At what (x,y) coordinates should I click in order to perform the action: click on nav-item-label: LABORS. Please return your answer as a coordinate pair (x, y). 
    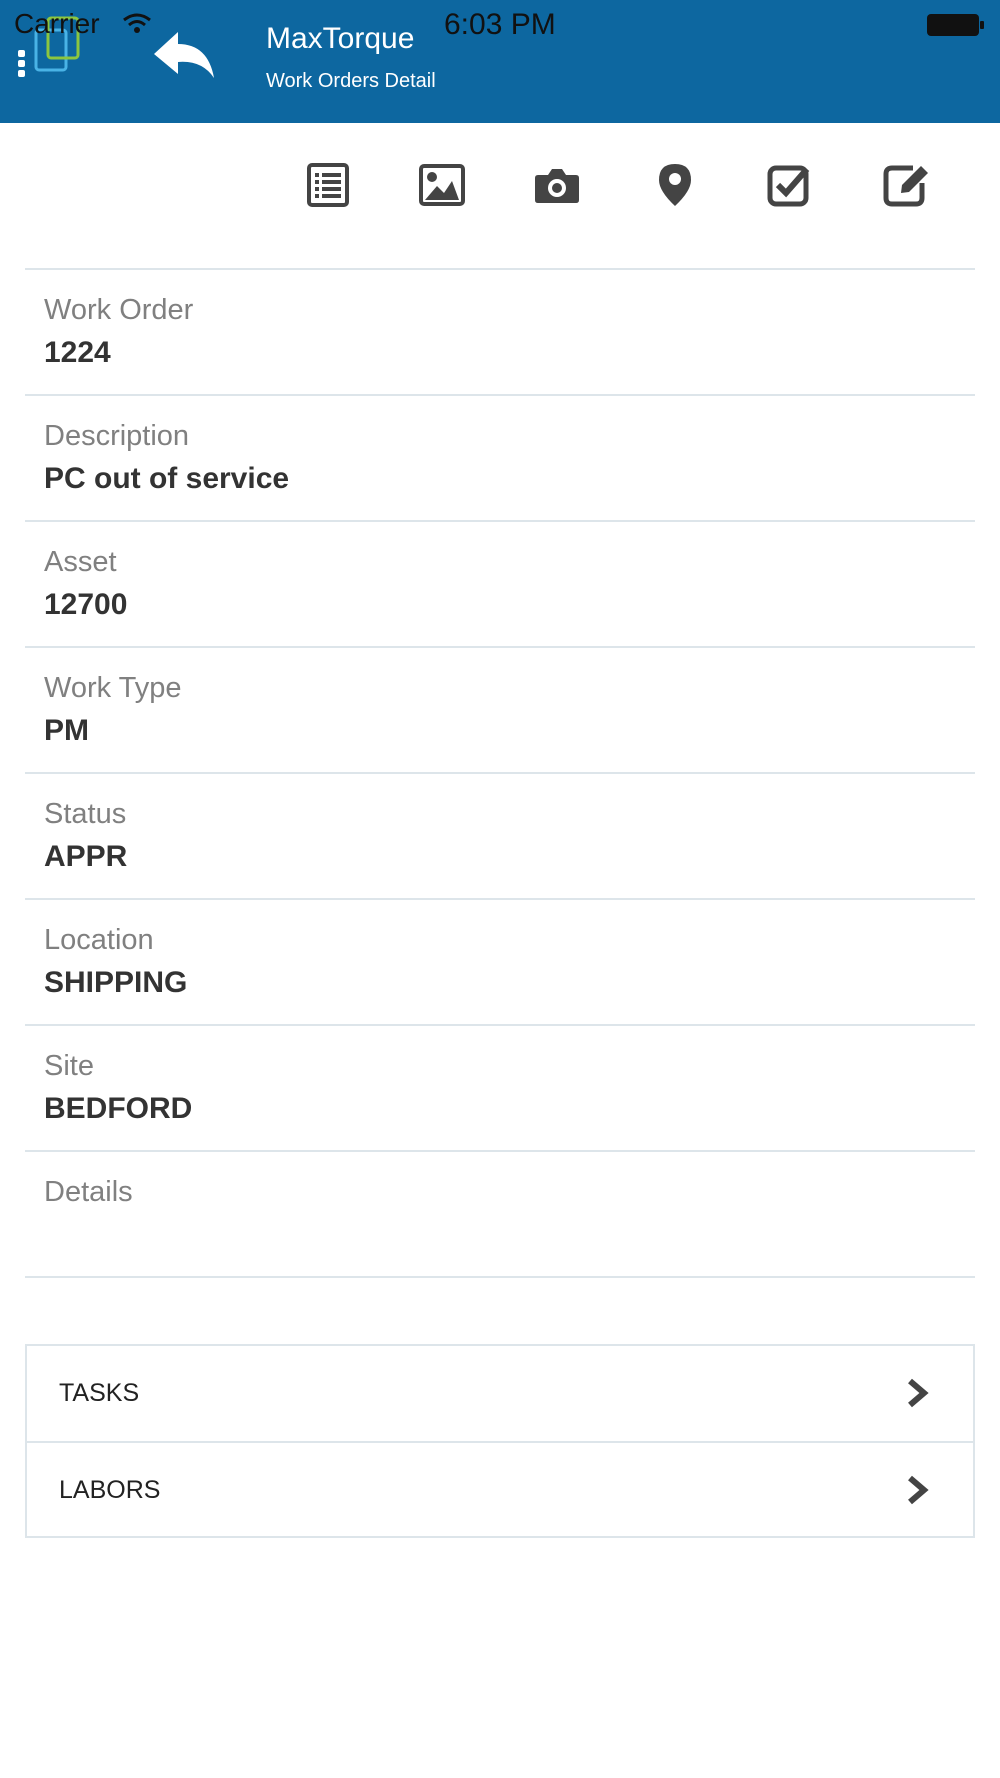
    Looking at the image, I should click on (110, 1490).